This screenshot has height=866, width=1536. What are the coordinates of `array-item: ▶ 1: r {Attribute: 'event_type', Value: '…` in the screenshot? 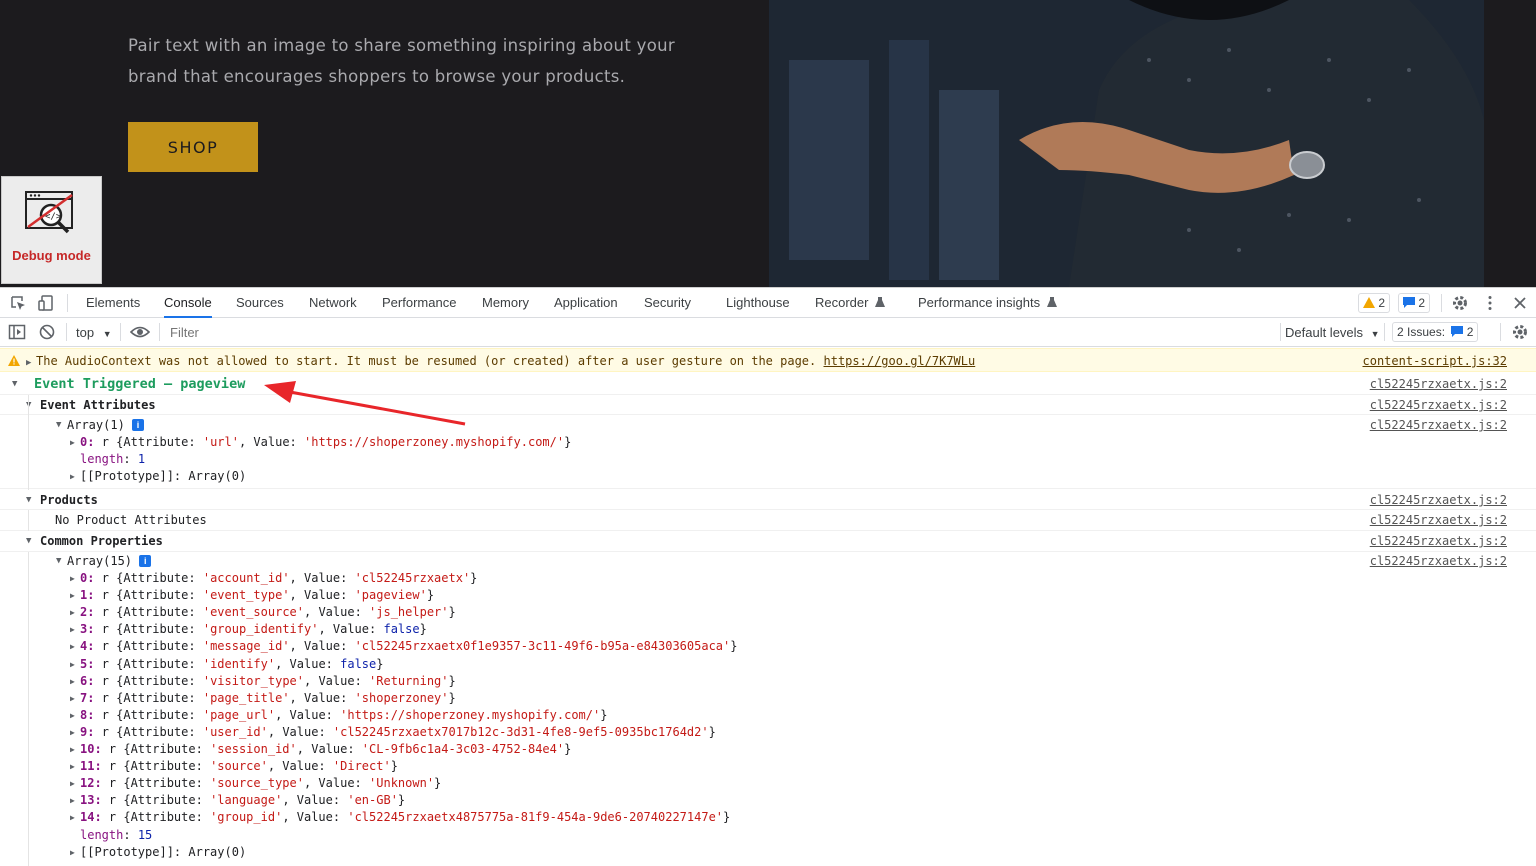 It's located at (768, 595).